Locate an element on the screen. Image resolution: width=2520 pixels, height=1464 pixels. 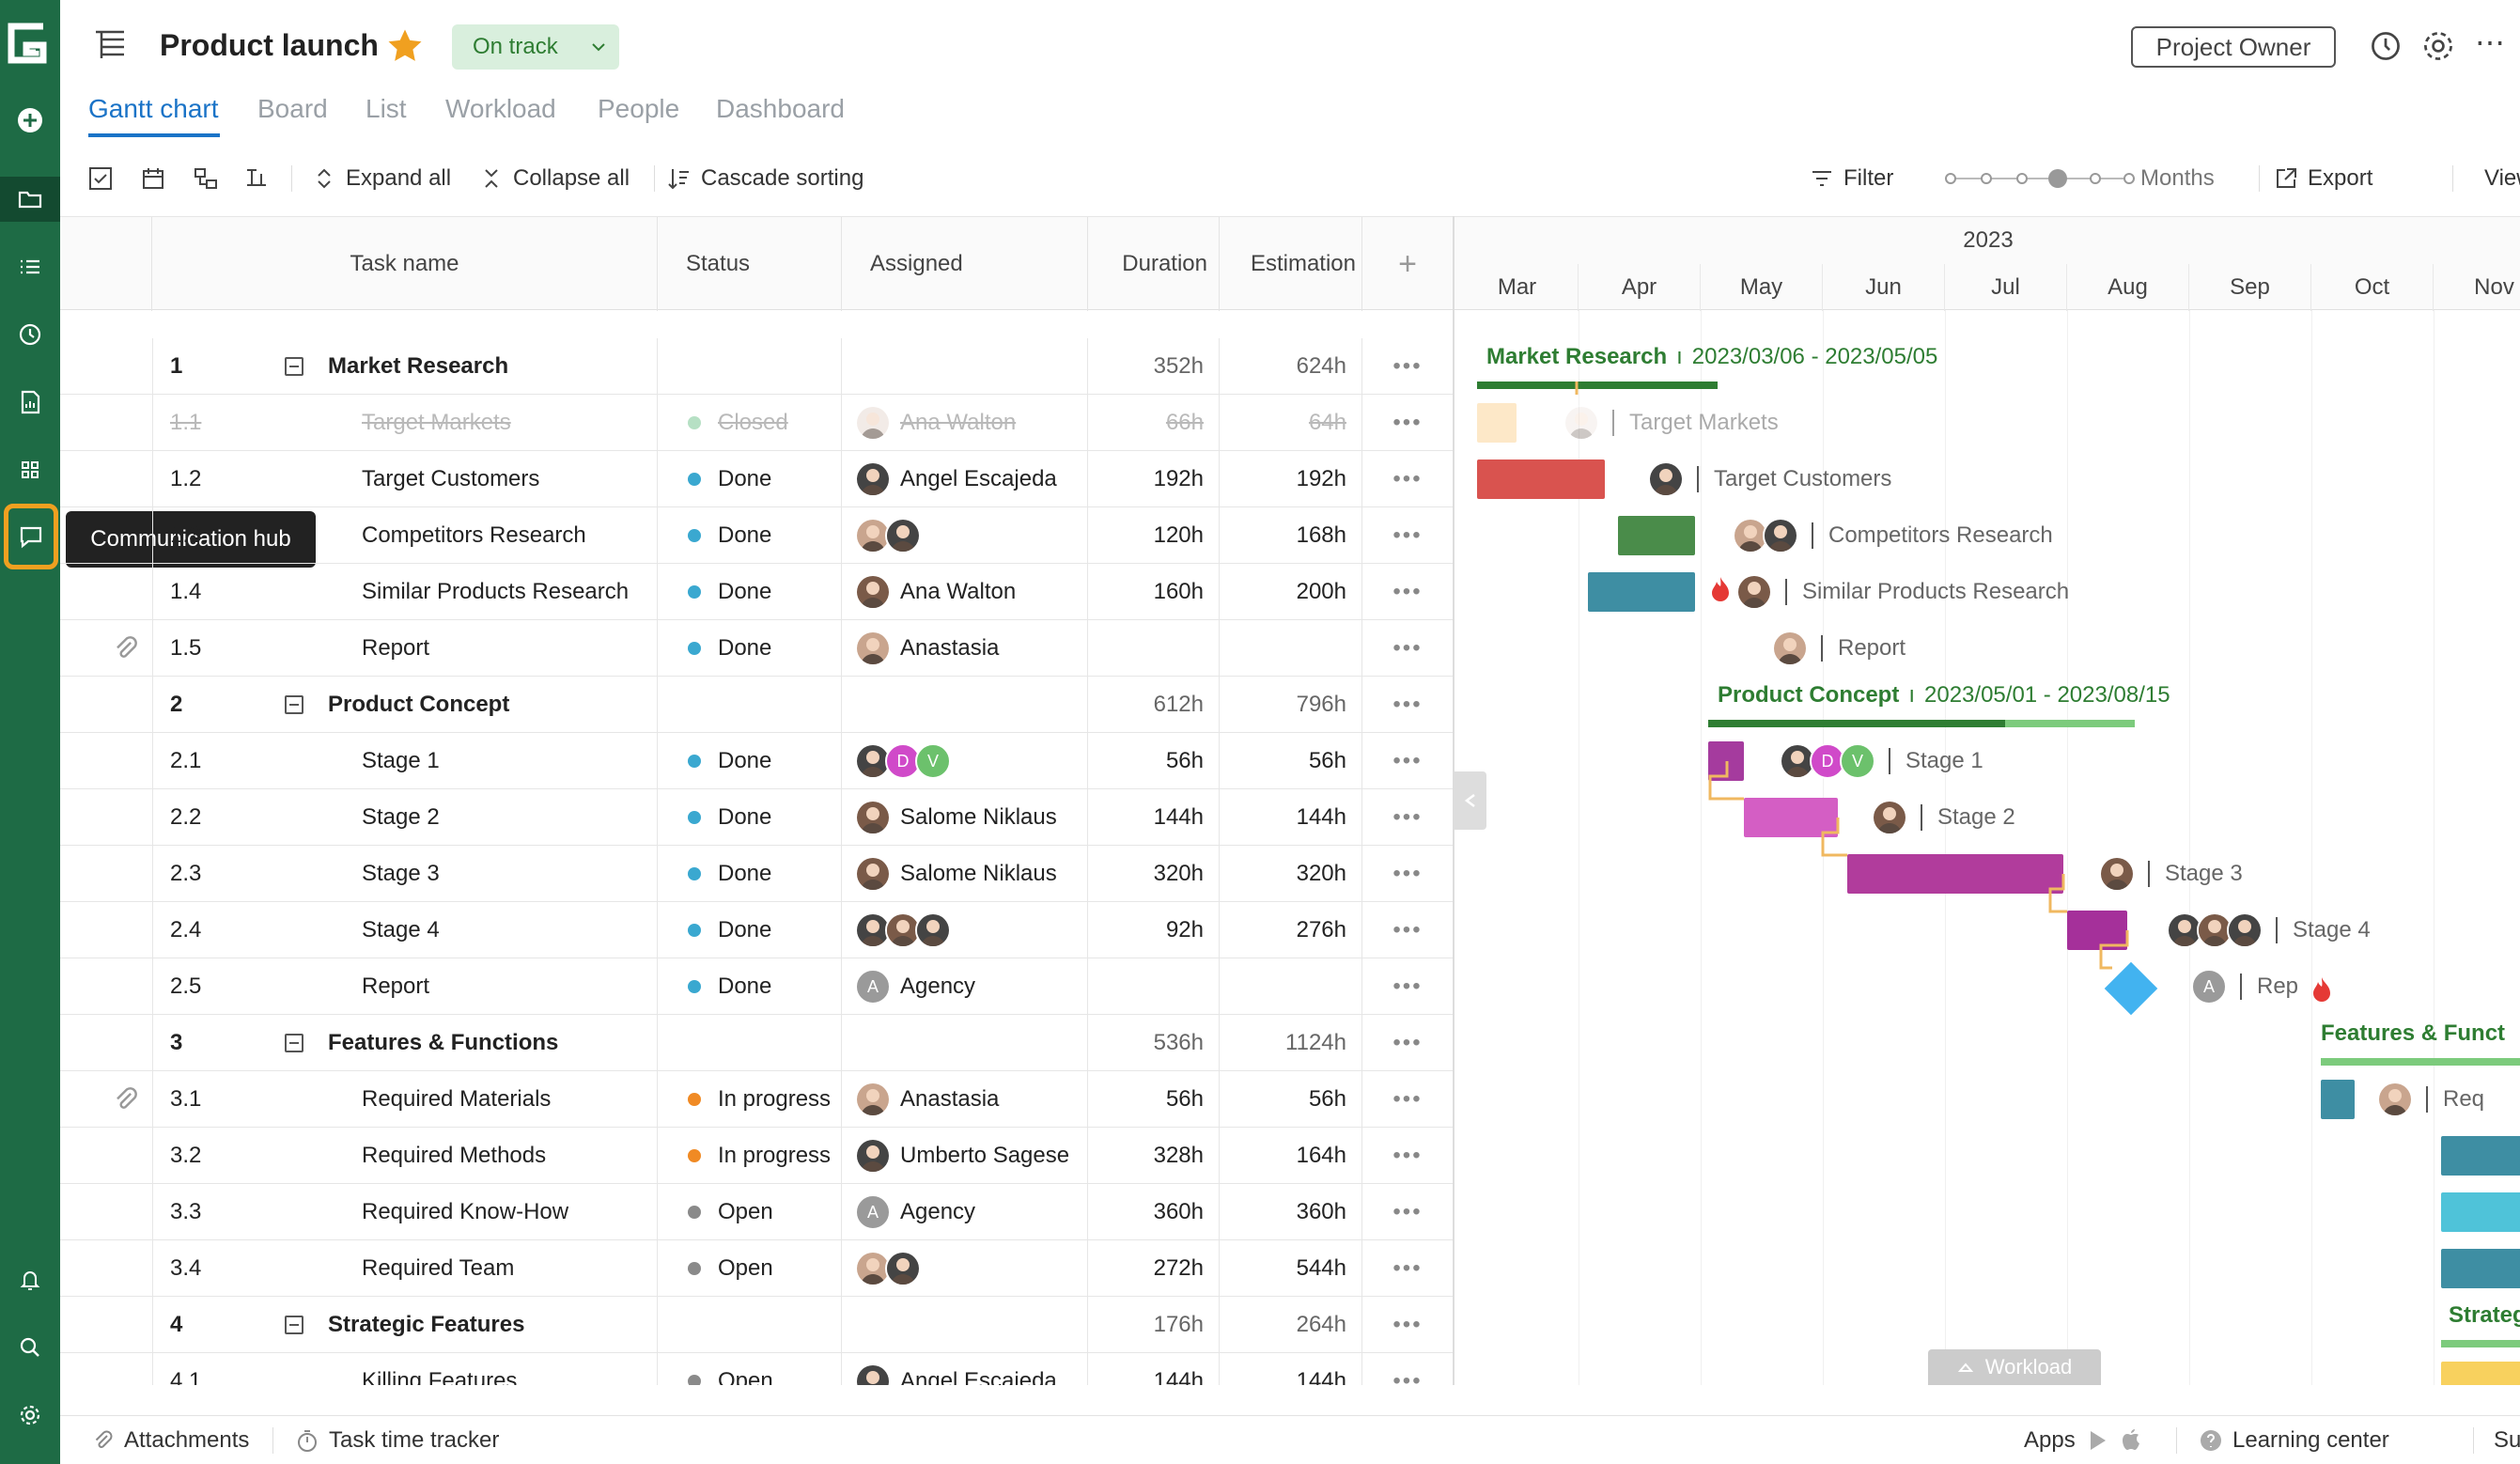
estimation-cell: 144h is located at coordinates (1291, 817).